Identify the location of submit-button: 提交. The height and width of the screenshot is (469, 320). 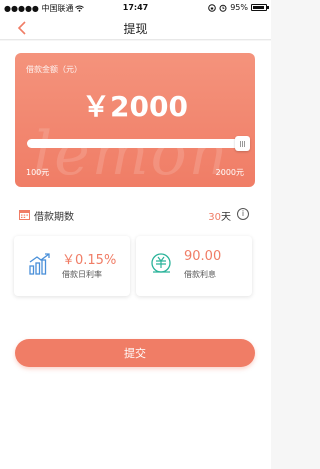
(135, 353).